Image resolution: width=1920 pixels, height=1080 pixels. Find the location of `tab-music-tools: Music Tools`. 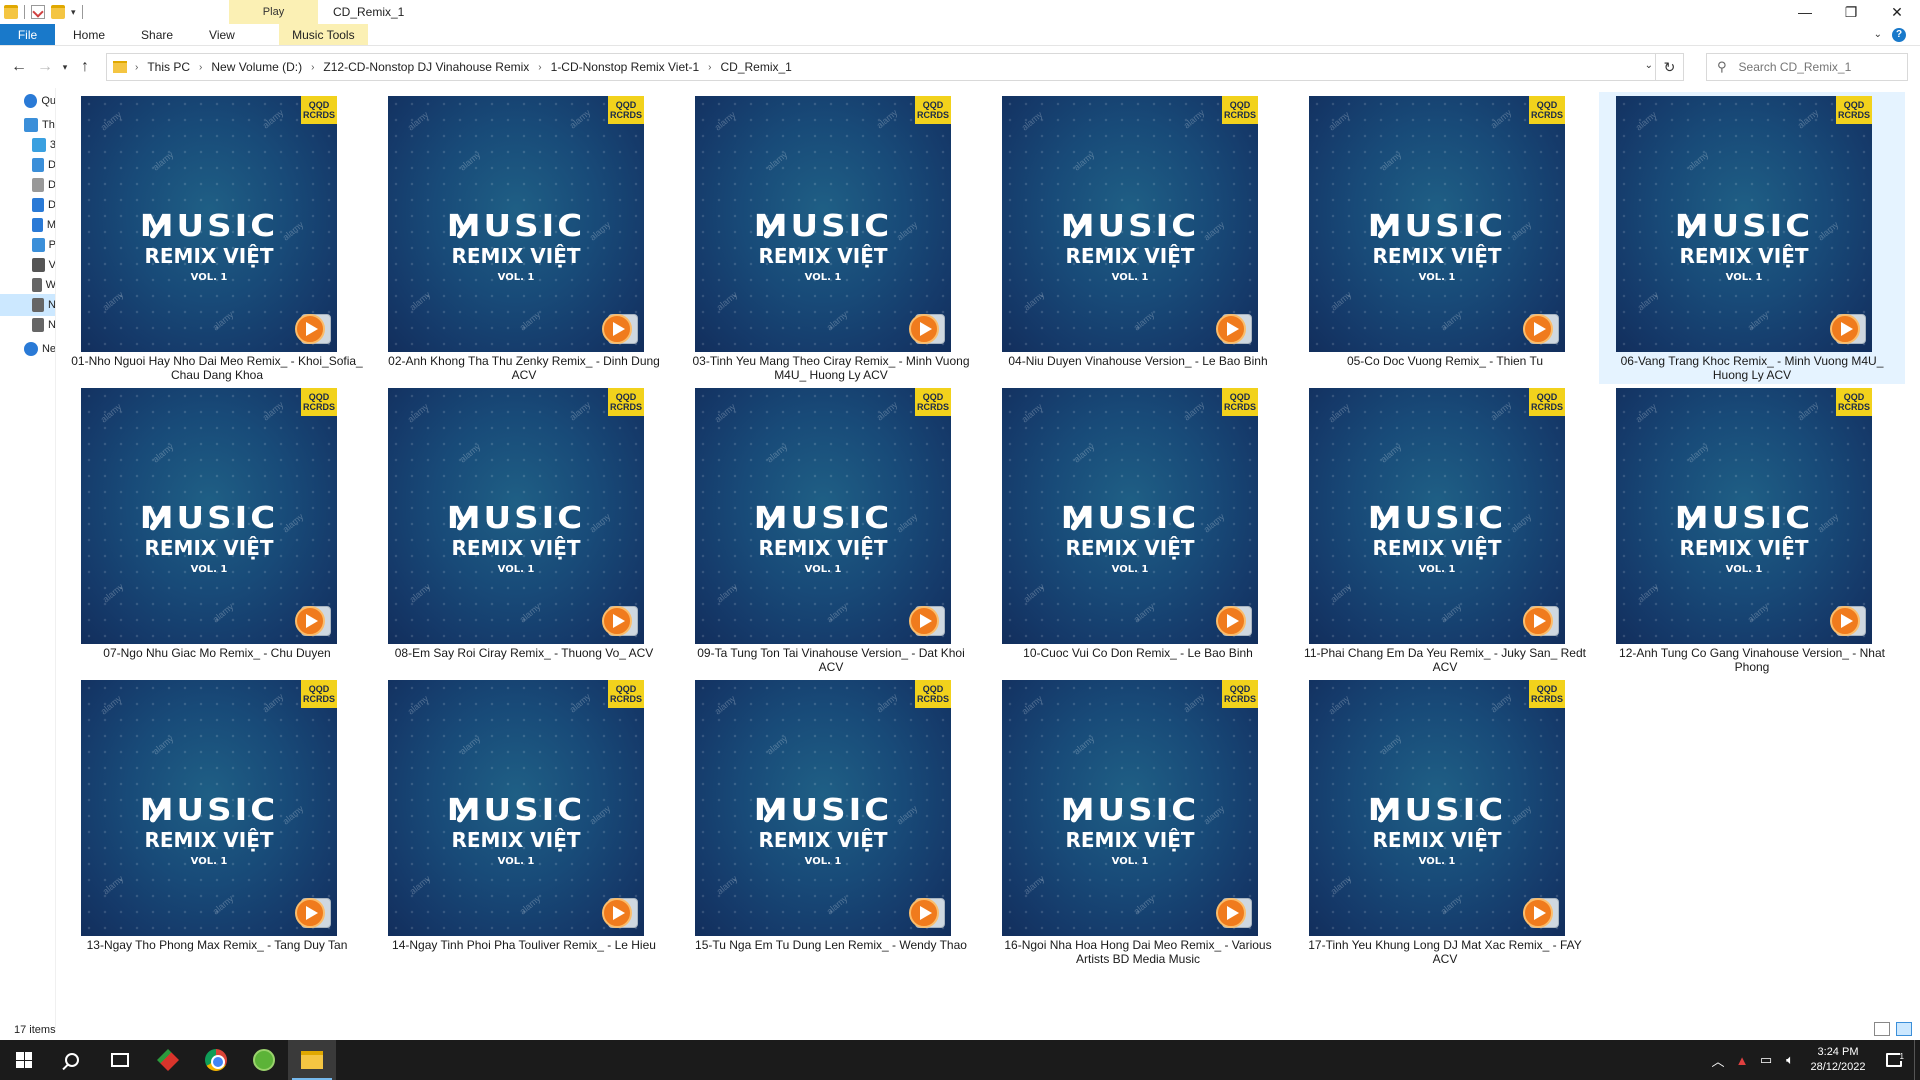

tab-music-tools: Music Tools is located at coordinates (323, 34).